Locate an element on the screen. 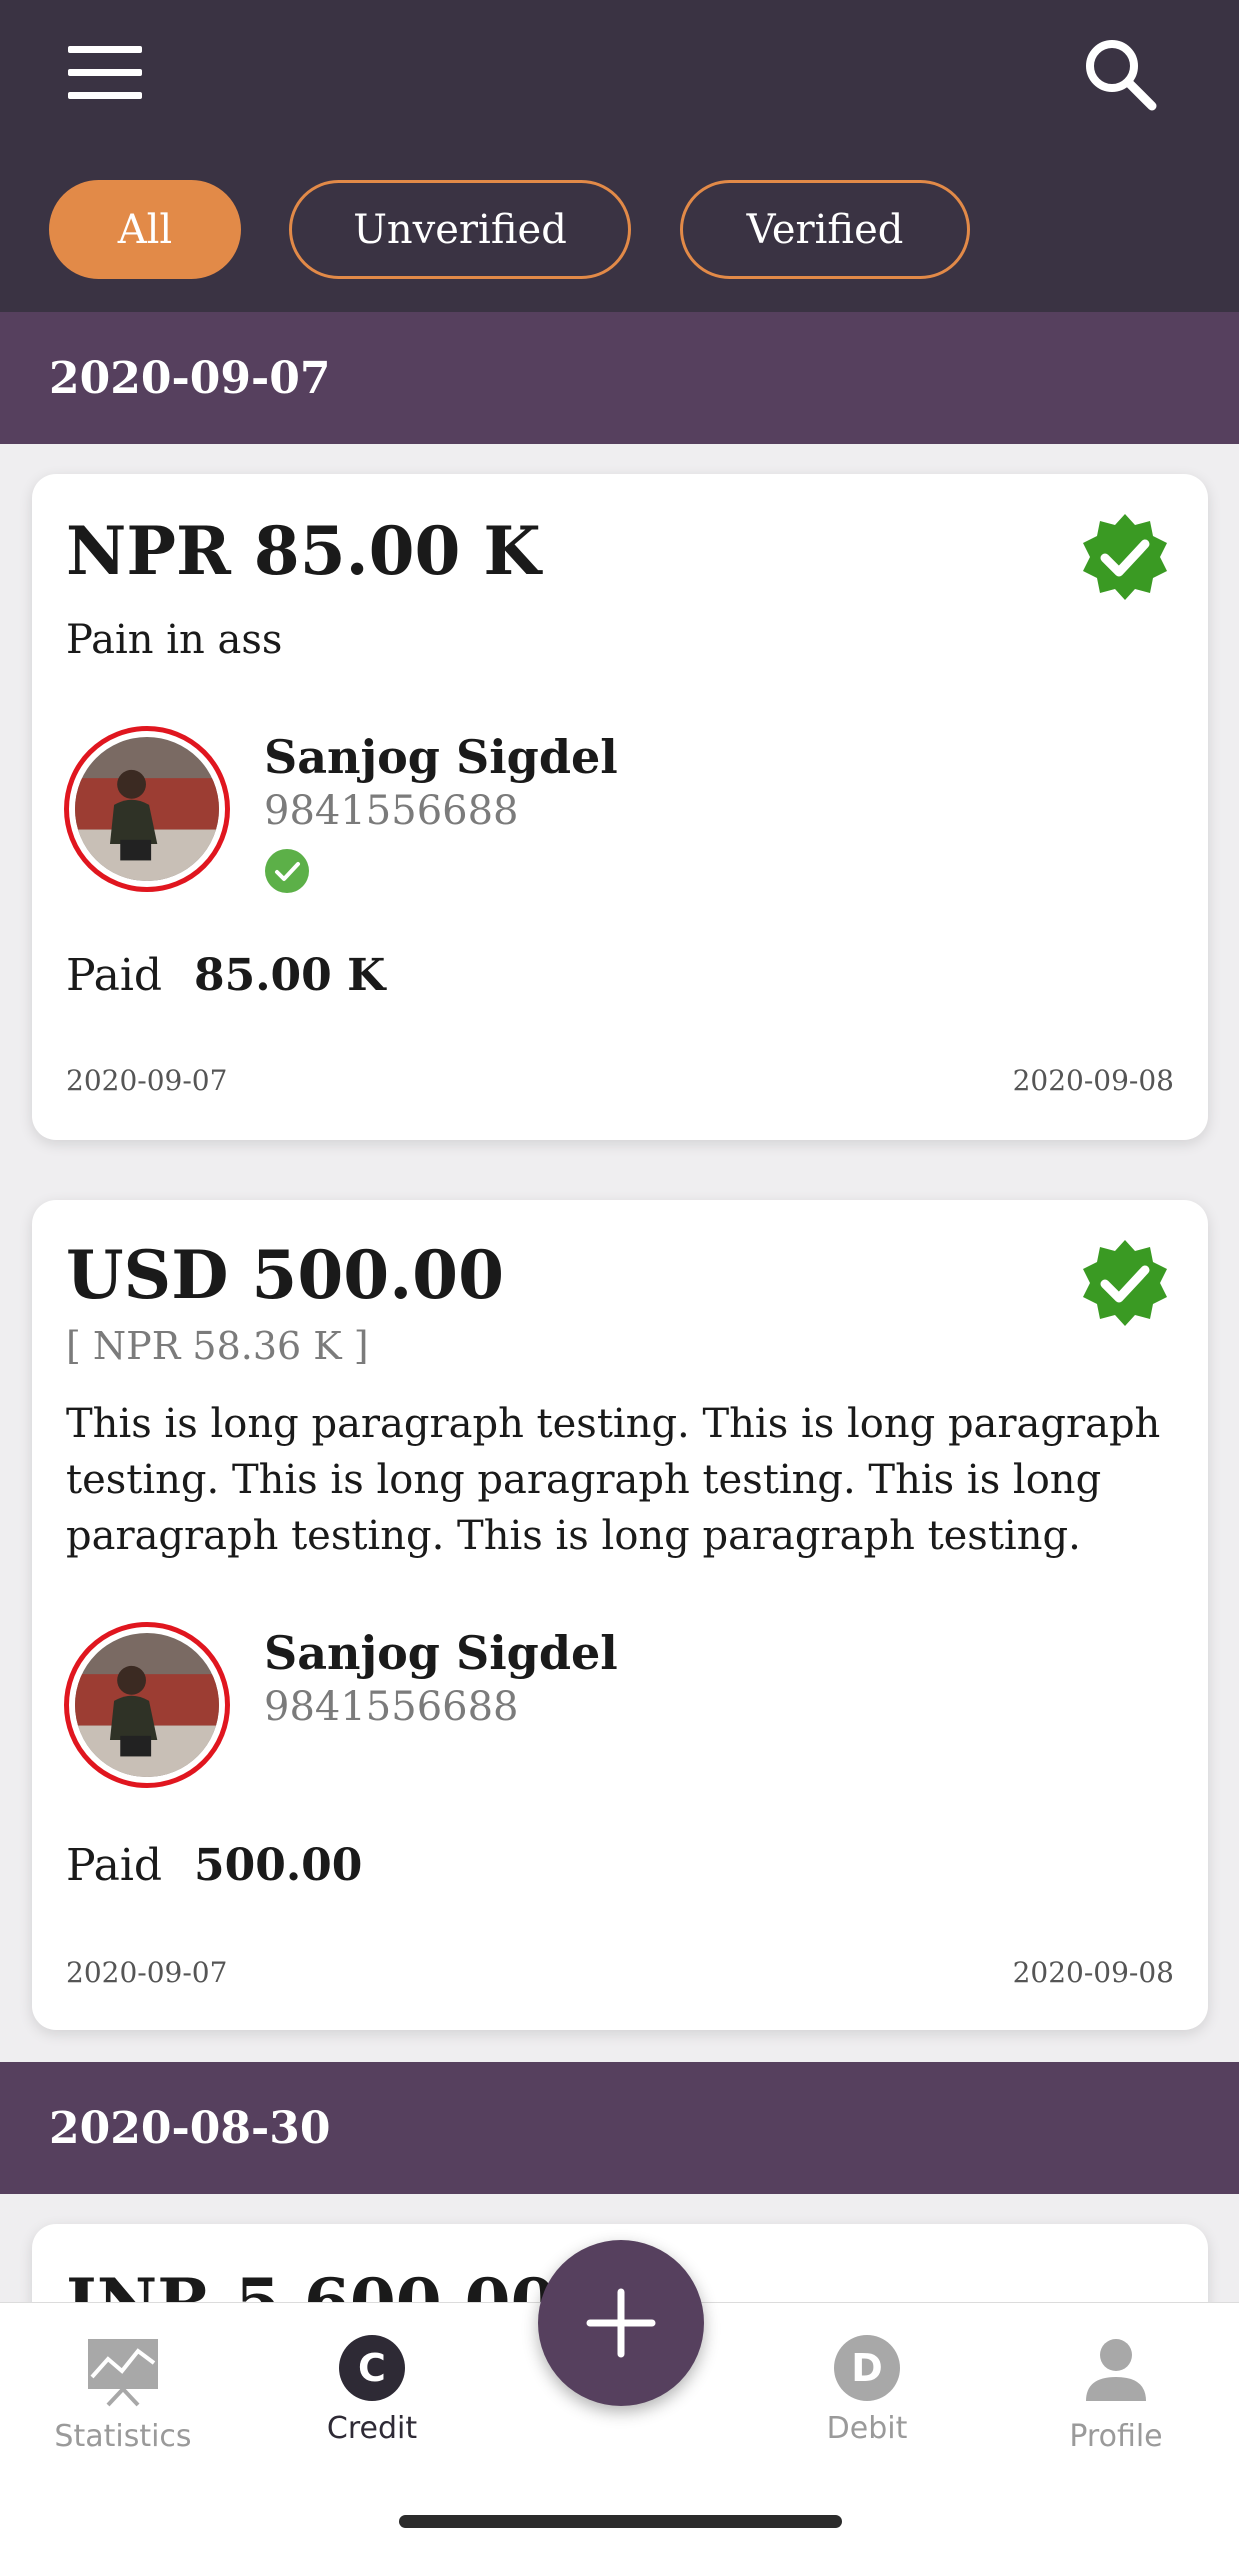 The image size is (1239, 2550). person-icon is located at coordinates (1116, 2370).